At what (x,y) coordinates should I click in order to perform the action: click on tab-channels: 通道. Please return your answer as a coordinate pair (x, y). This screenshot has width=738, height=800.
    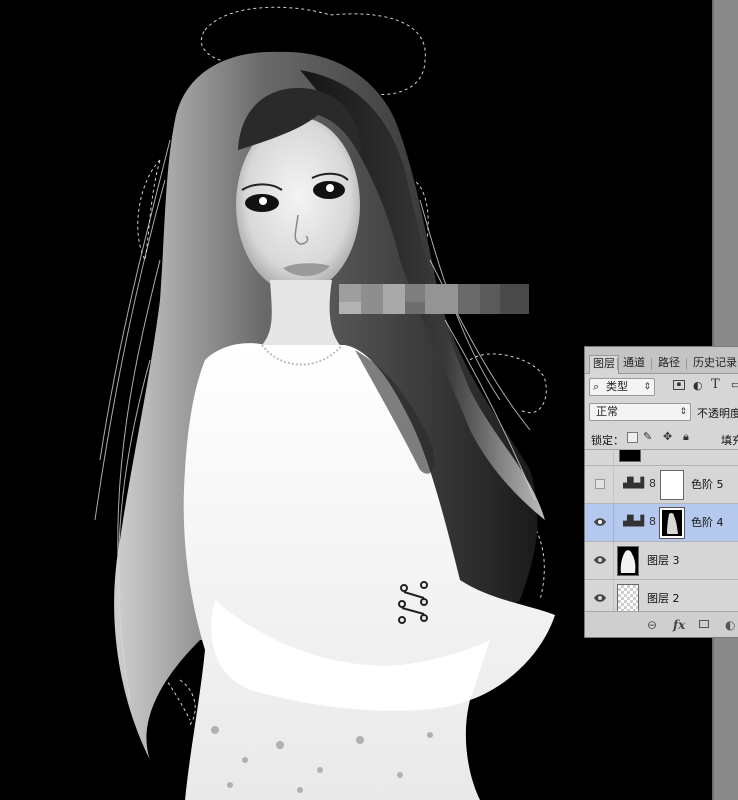
    Looking at the image, I should click on (634, 364).